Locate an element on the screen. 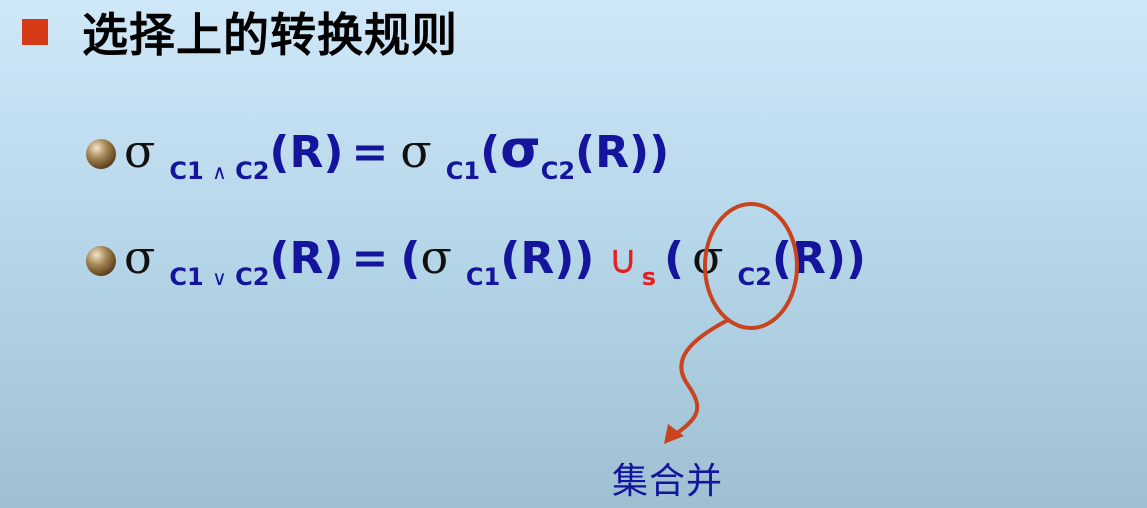  slide-title: 选择上的转换规则 is located at coordinates (270, 35).